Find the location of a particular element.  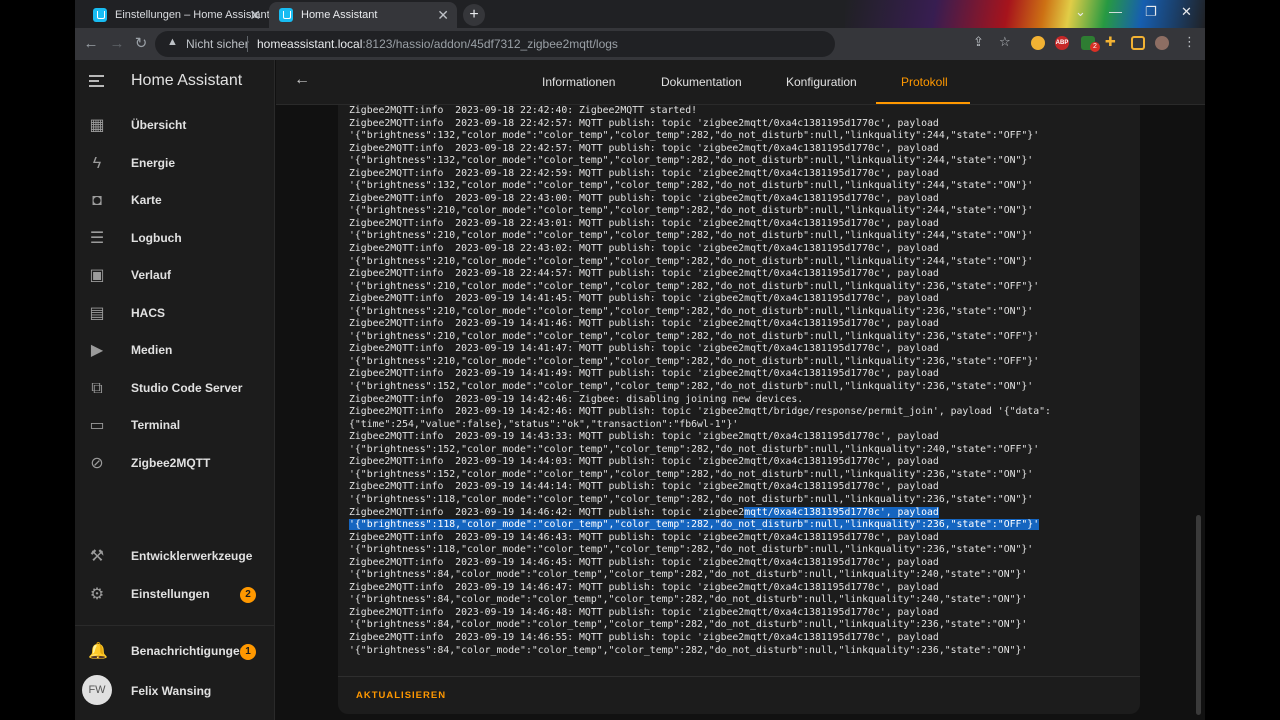

sidebar-item-label: Einstellungen is located at coordinates (170, 594).